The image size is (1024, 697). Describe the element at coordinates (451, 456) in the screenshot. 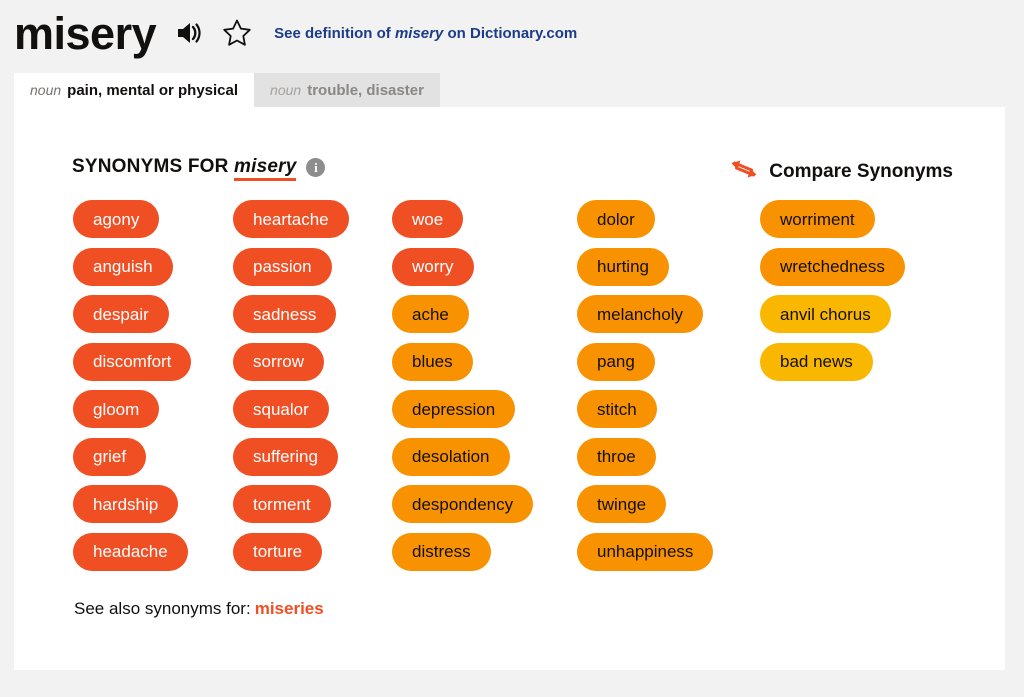

I see `synonym-pill: desolation` at that location.